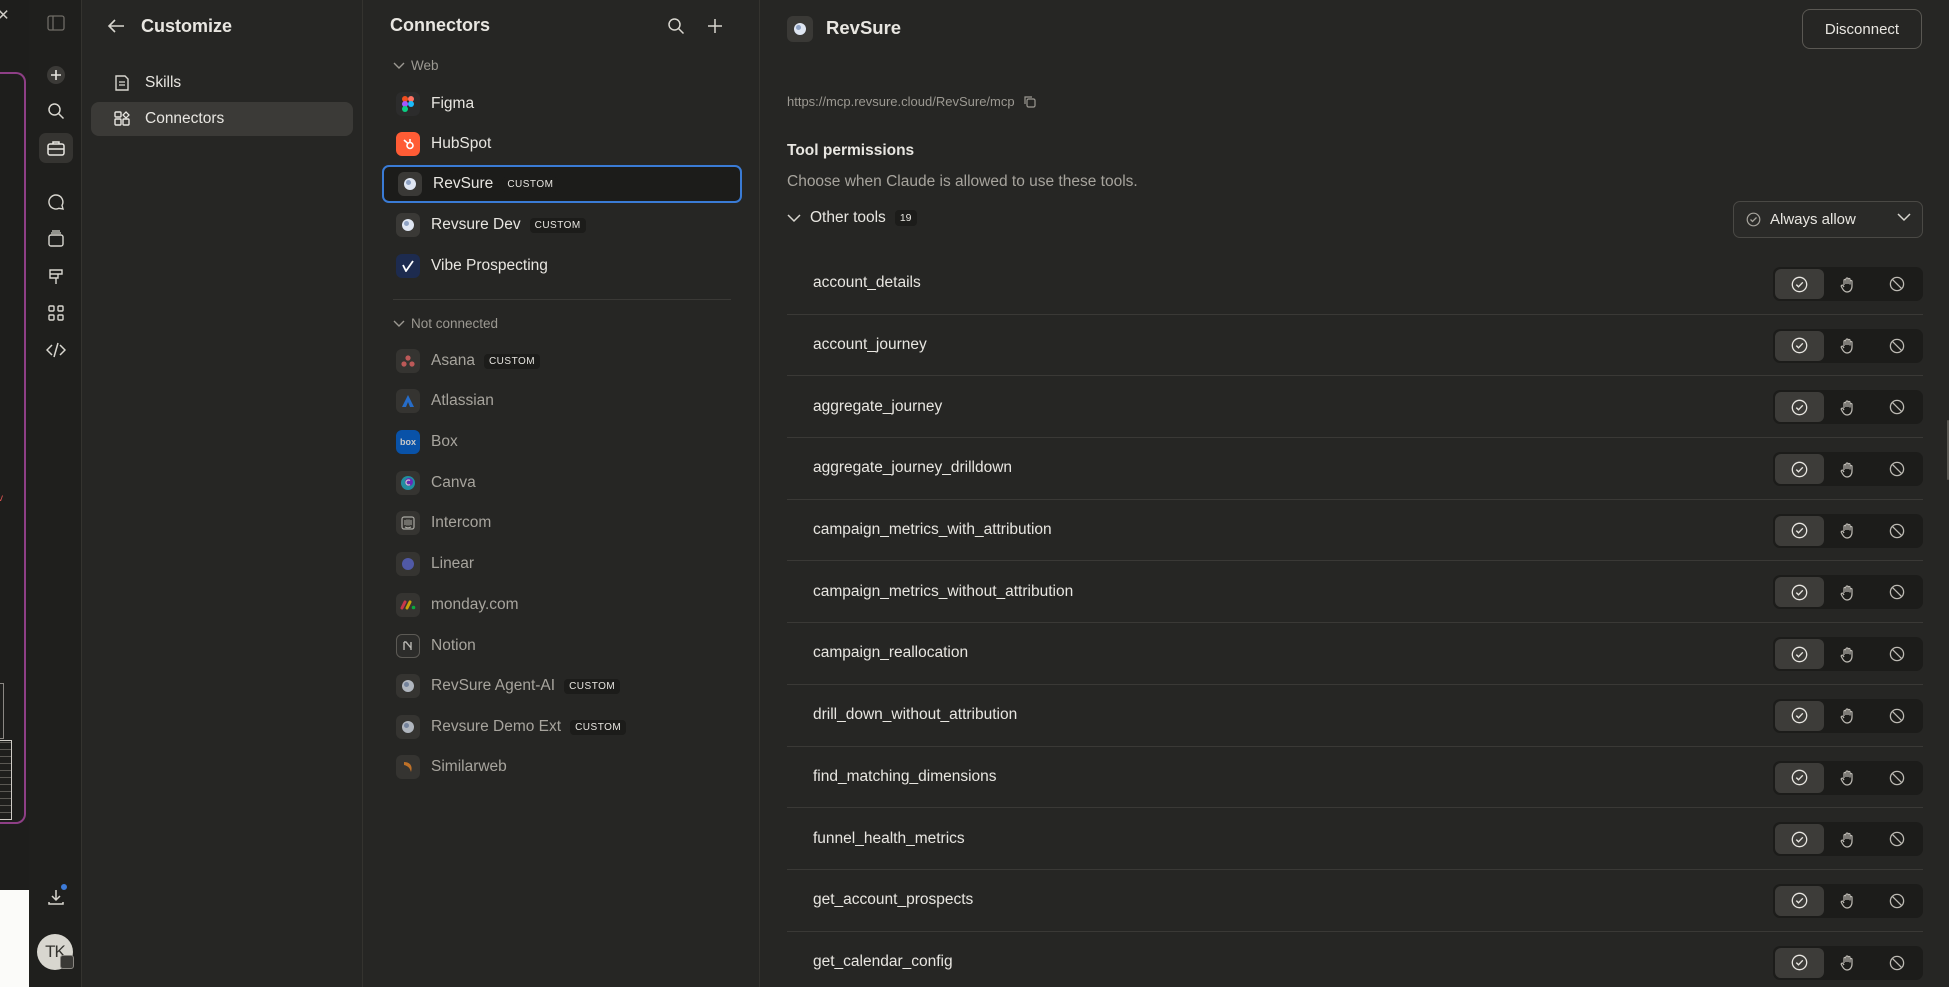  I want to click on sidebar-toggle-icon, so click(56, 23).